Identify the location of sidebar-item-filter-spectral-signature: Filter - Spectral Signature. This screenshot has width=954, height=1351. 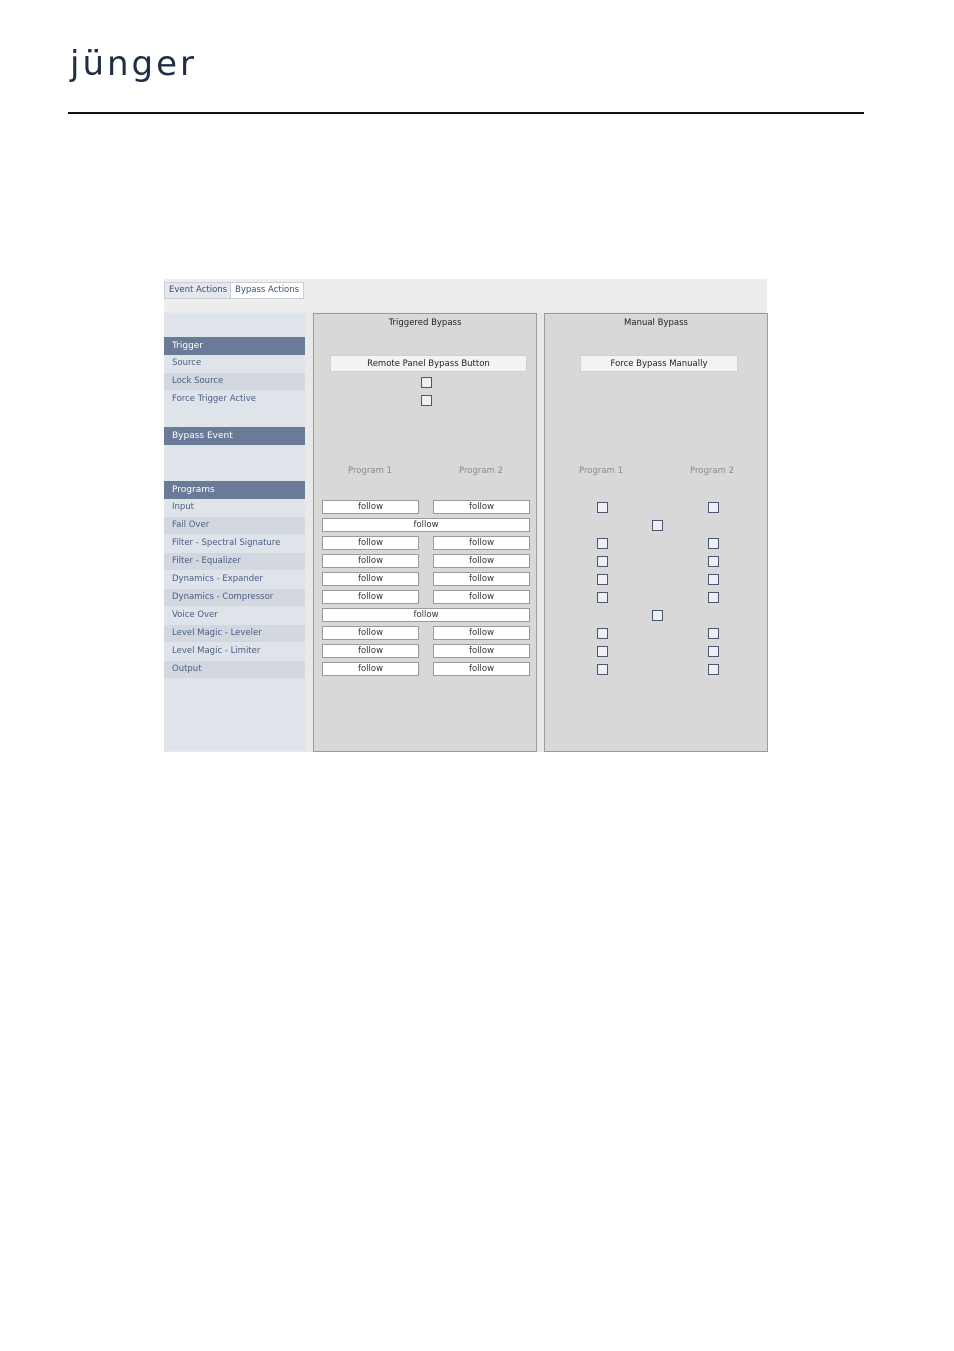
(226, 543).